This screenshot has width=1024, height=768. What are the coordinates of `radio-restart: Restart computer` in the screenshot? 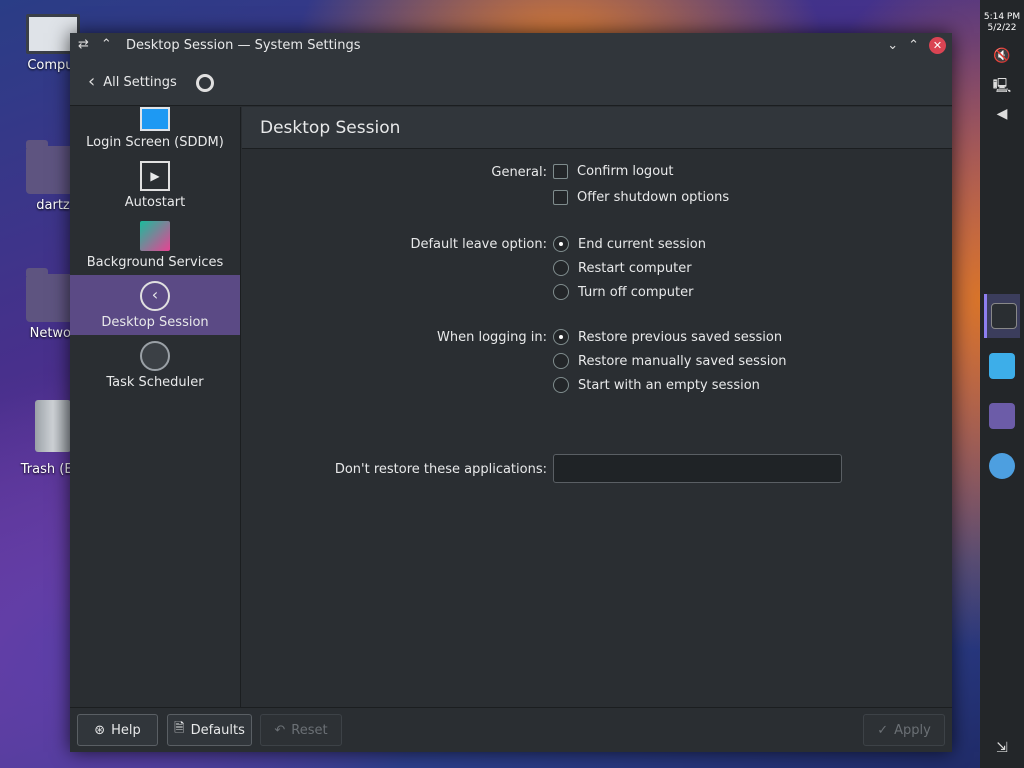 It's located at (622, 268).